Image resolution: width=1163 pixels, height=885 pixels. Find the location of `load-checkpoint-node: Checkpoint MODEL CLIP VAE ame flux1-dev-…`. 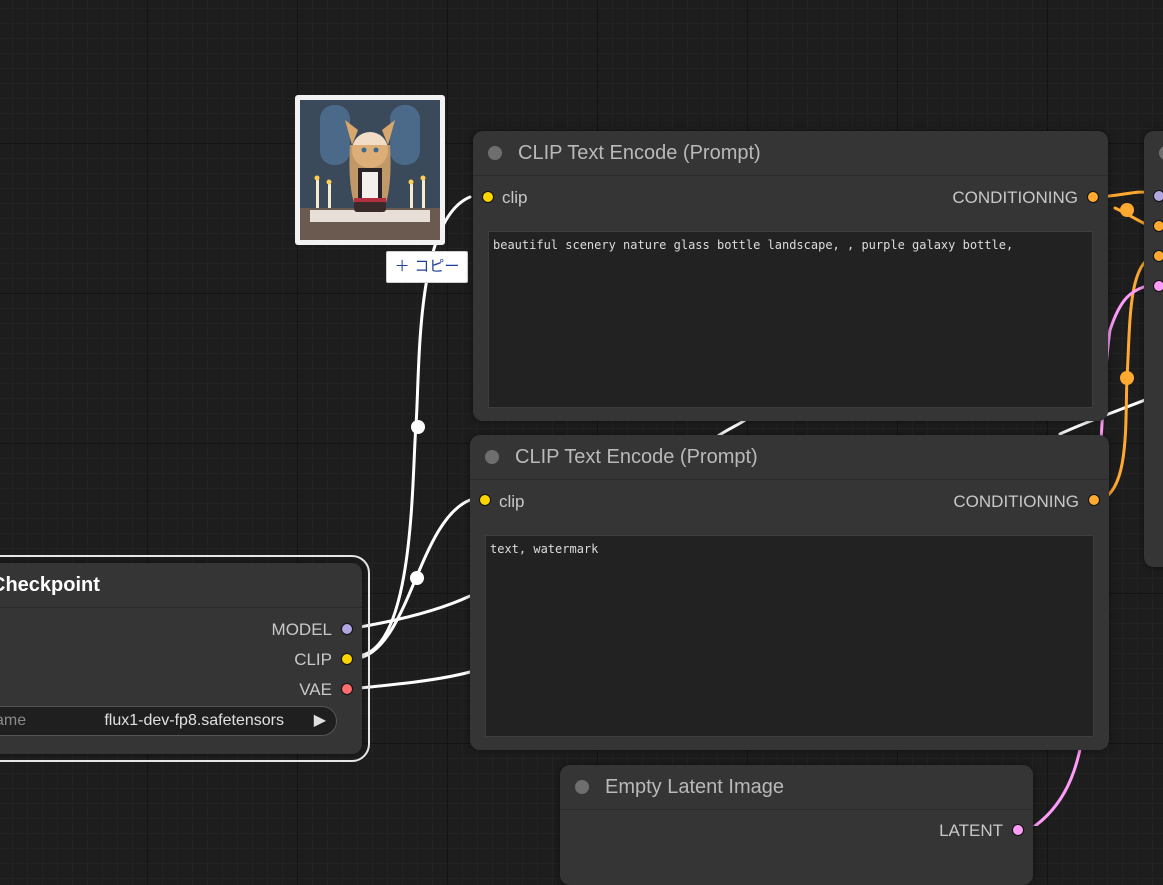

load-checkpoint-node: Checkpoint MODEL CLIP VAE ame flux1-dev-… is located at coordinates (185, 658).